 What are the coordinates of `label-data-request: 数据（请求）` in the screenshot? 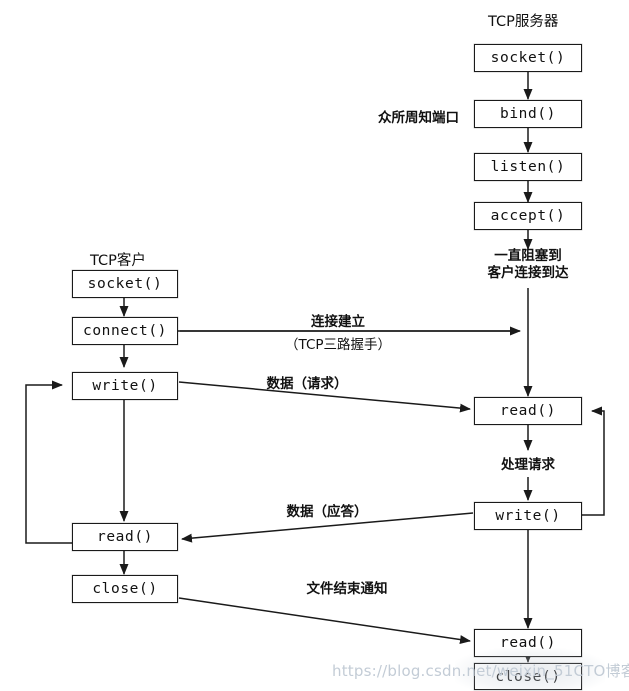 It's located at (307, 384).